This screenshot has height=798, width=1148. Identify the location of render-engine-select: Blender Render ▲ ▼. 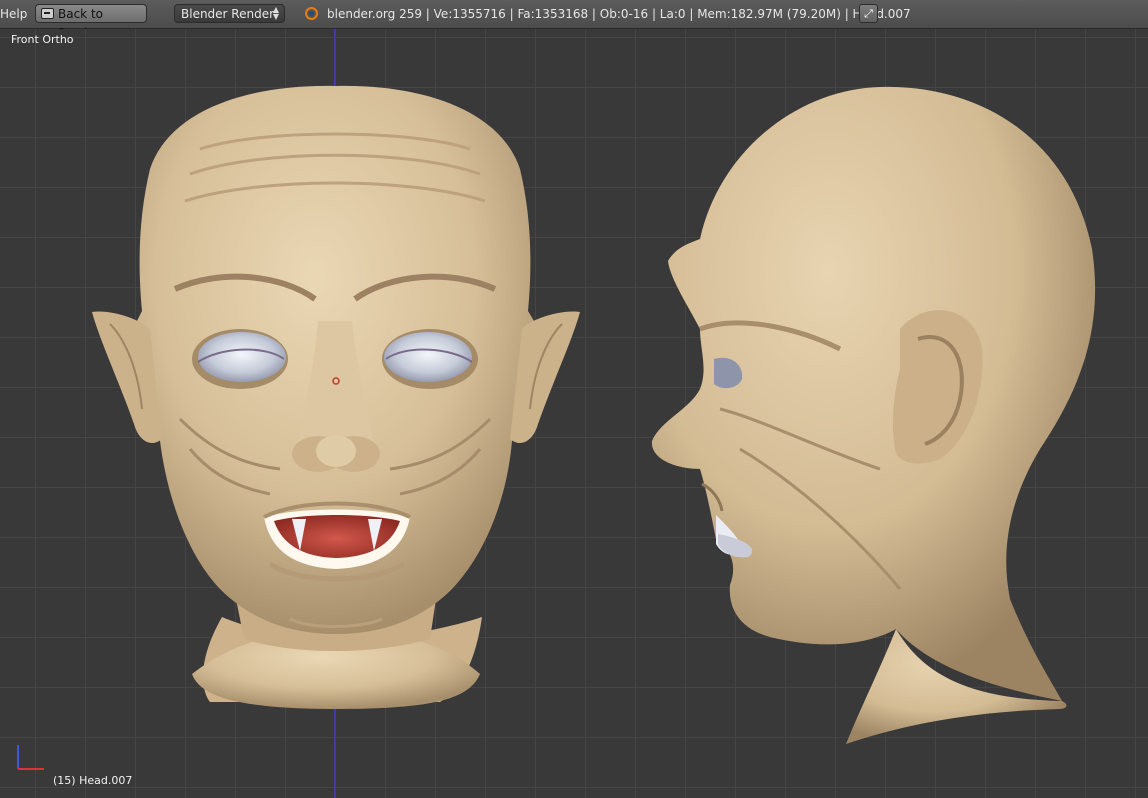
(229, 13).